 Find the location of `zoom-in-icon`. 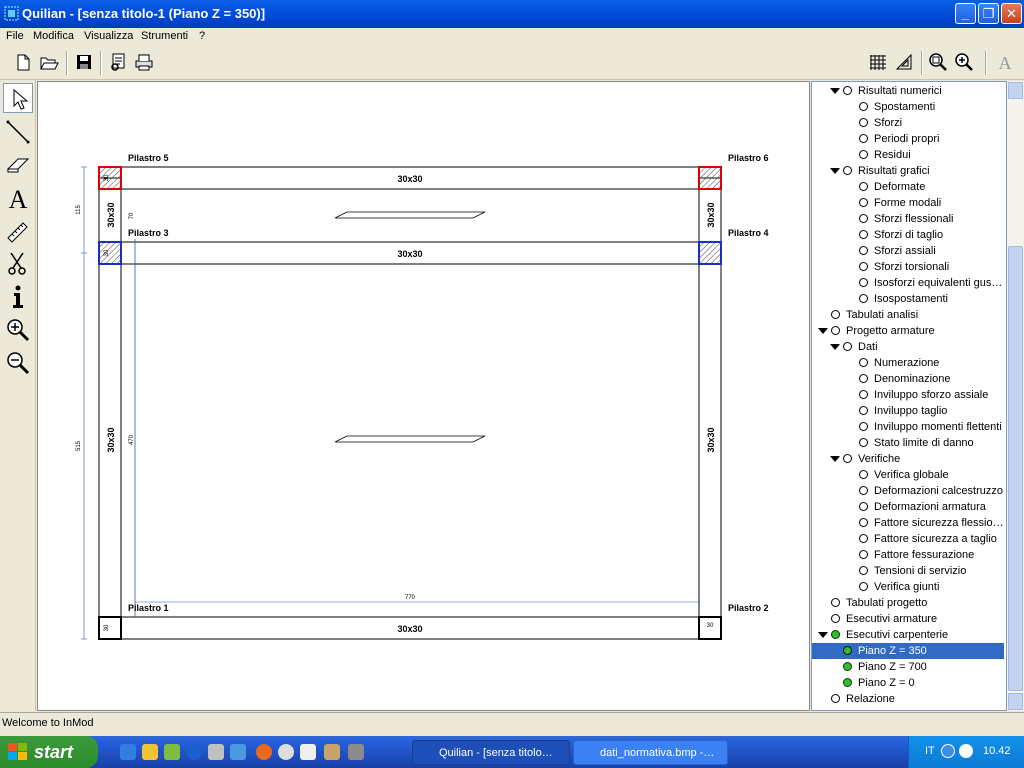

zoom-in-icon is located at coordinates (964, 62).